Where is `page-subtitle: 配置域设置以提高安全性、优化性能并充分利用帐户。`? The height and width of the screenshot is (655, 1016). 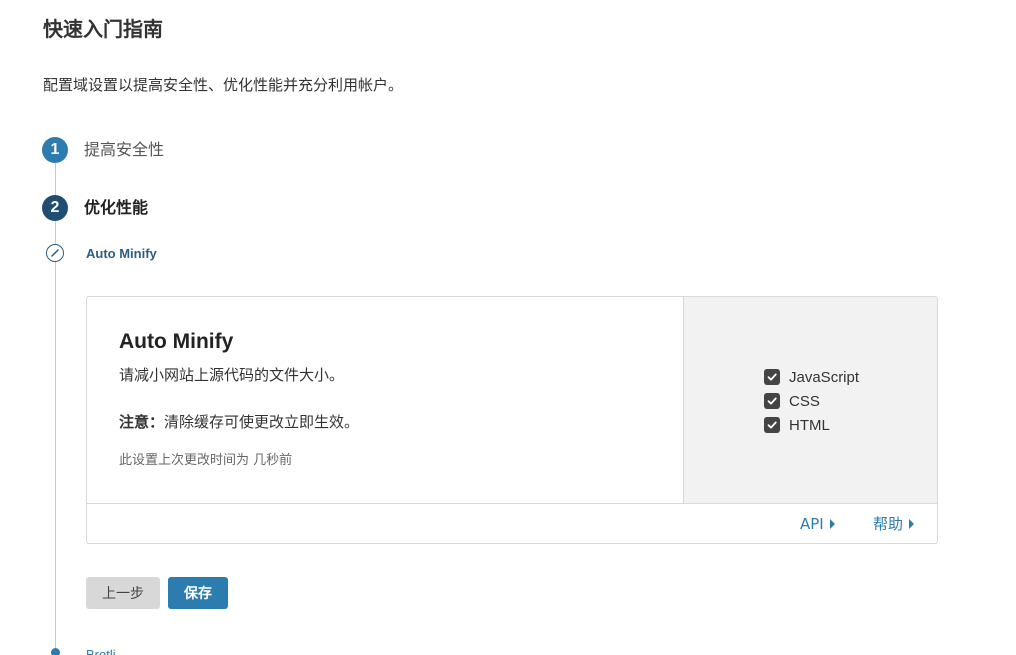
page-subtitle: 配置域设置以提高安全性、优化性能并充分利用帐户。 is located at coordinates (223, 85).